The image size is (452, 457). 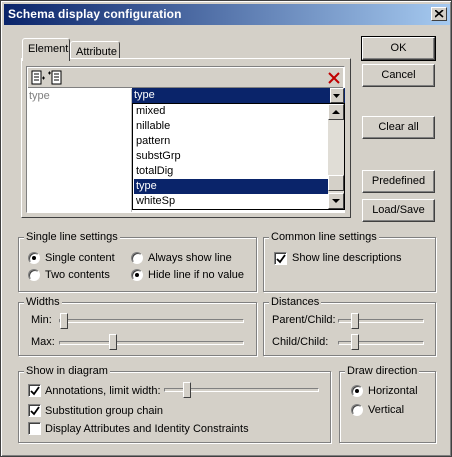 I want to click on annotations-checkbox, so click(x=34, y=390).